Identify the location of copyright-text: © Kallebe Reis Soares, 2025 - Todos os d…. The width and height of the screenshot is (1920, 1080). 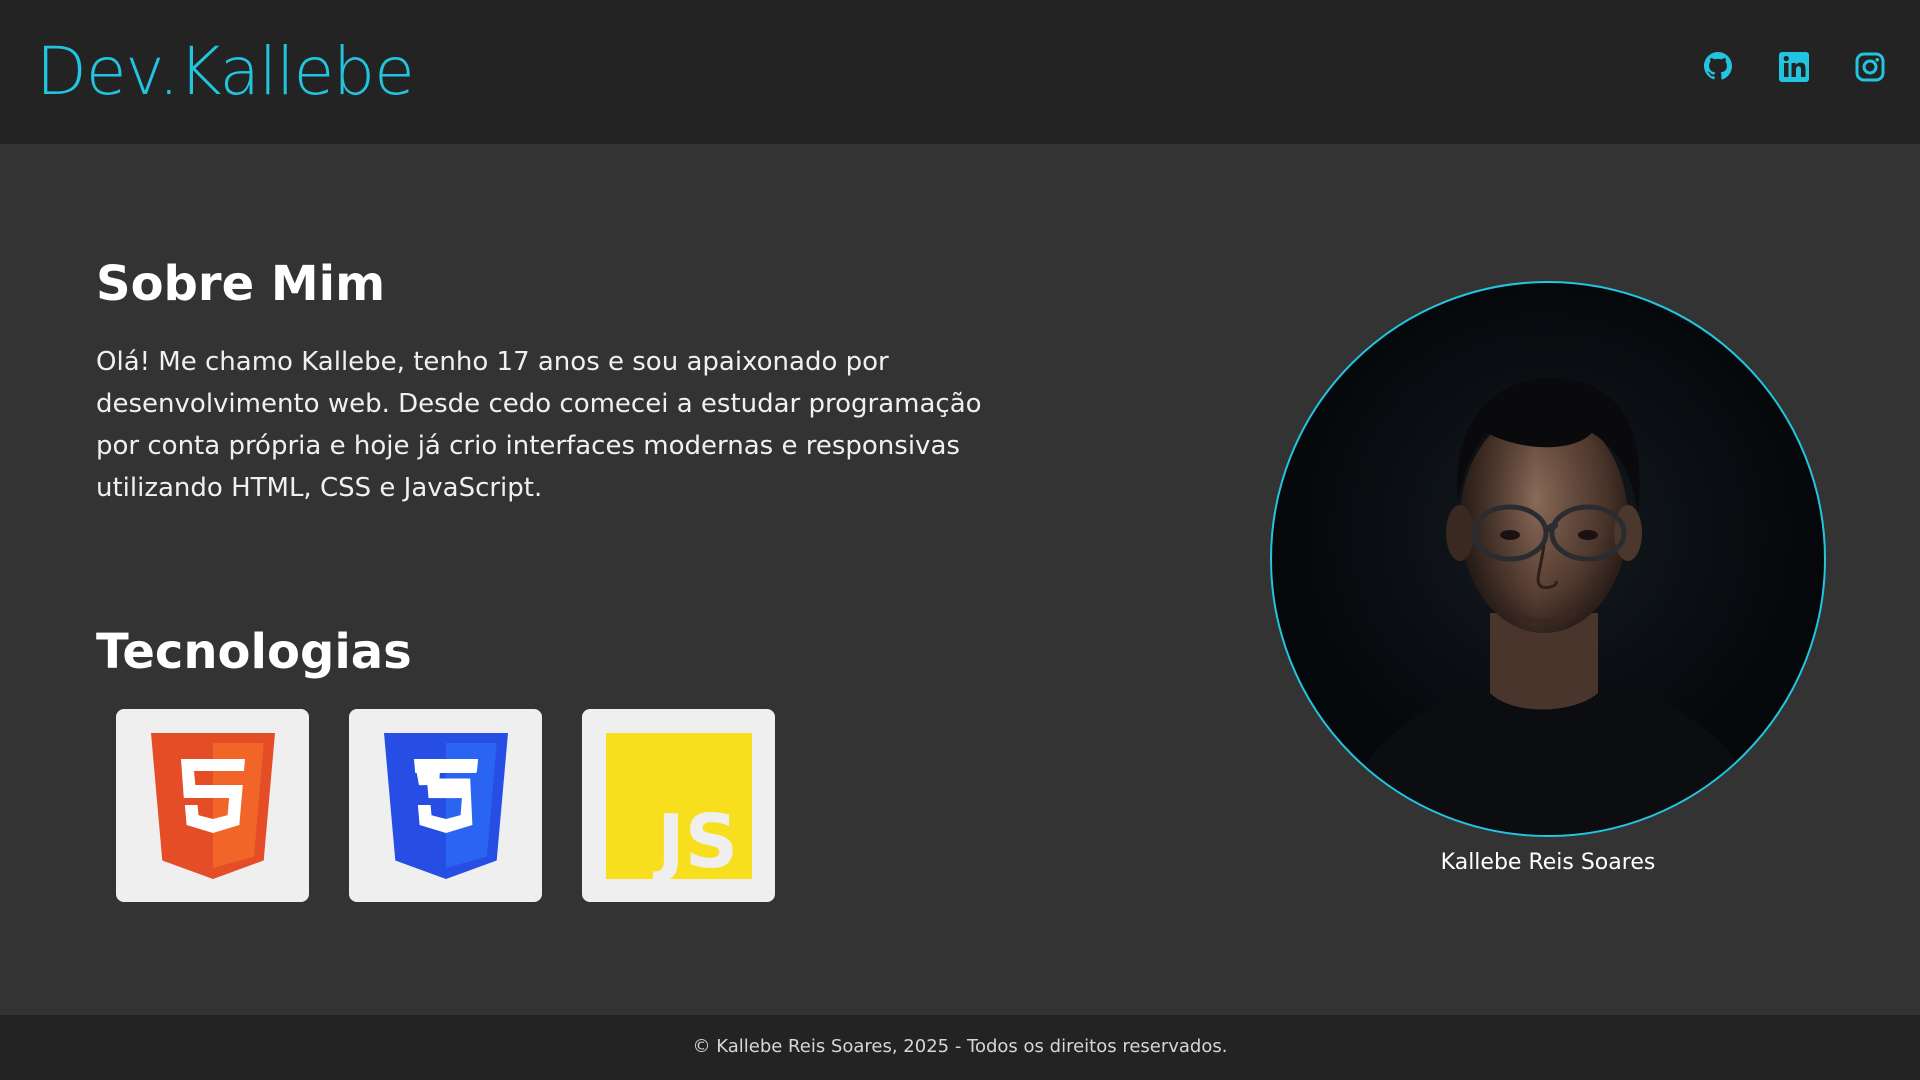
(960, 1046).